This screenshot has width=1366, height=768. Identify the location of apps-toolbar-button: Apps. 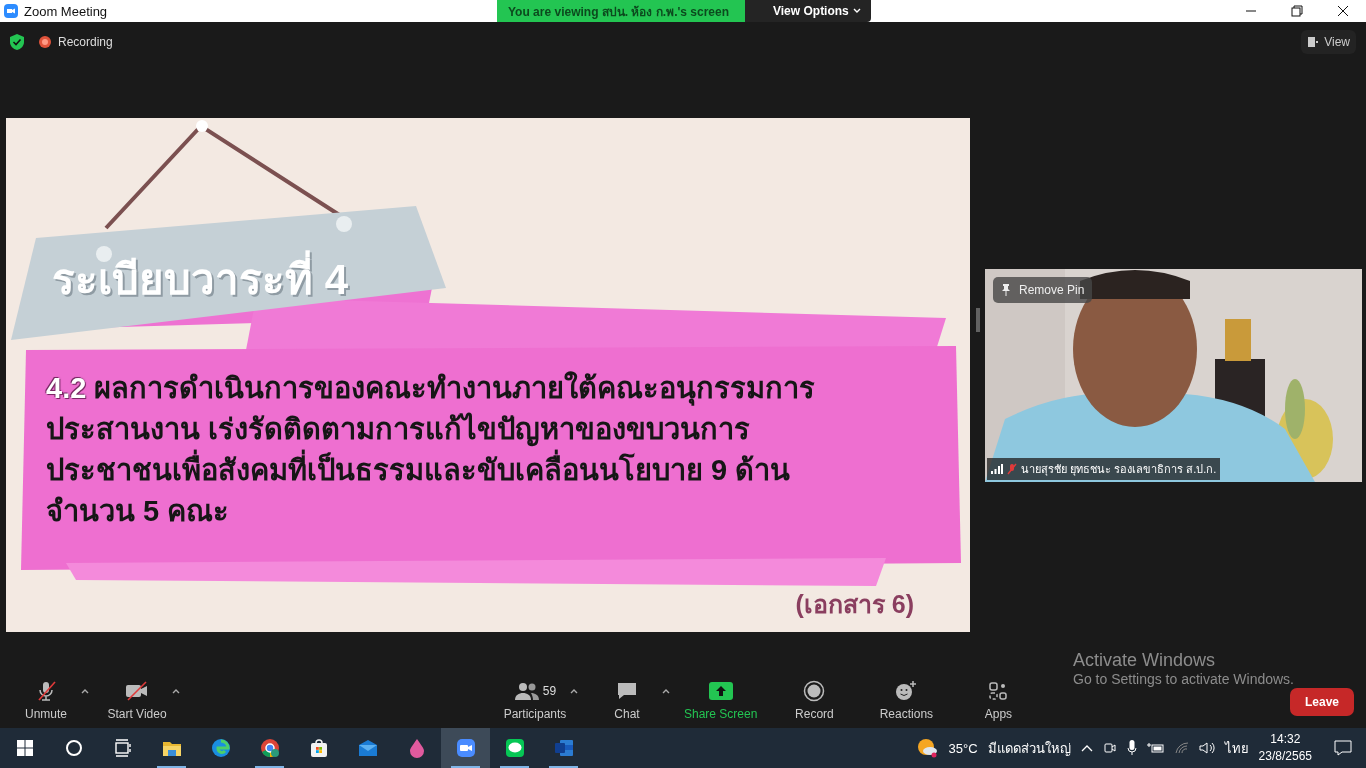
(998, 700).